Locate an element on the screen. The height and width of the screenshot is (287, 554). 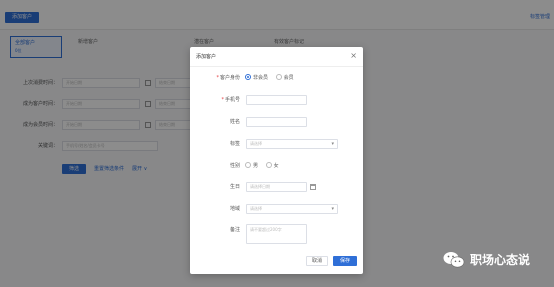
cancel-button: 取消 is located at coordinates (317, 261).